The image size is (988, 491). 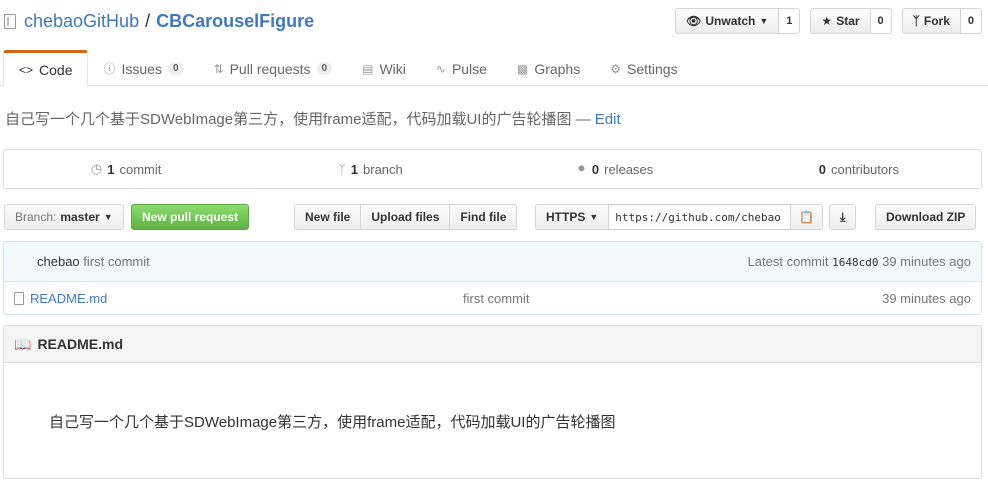 I want to click on branches-count: 1, so click(x=354, y=169).